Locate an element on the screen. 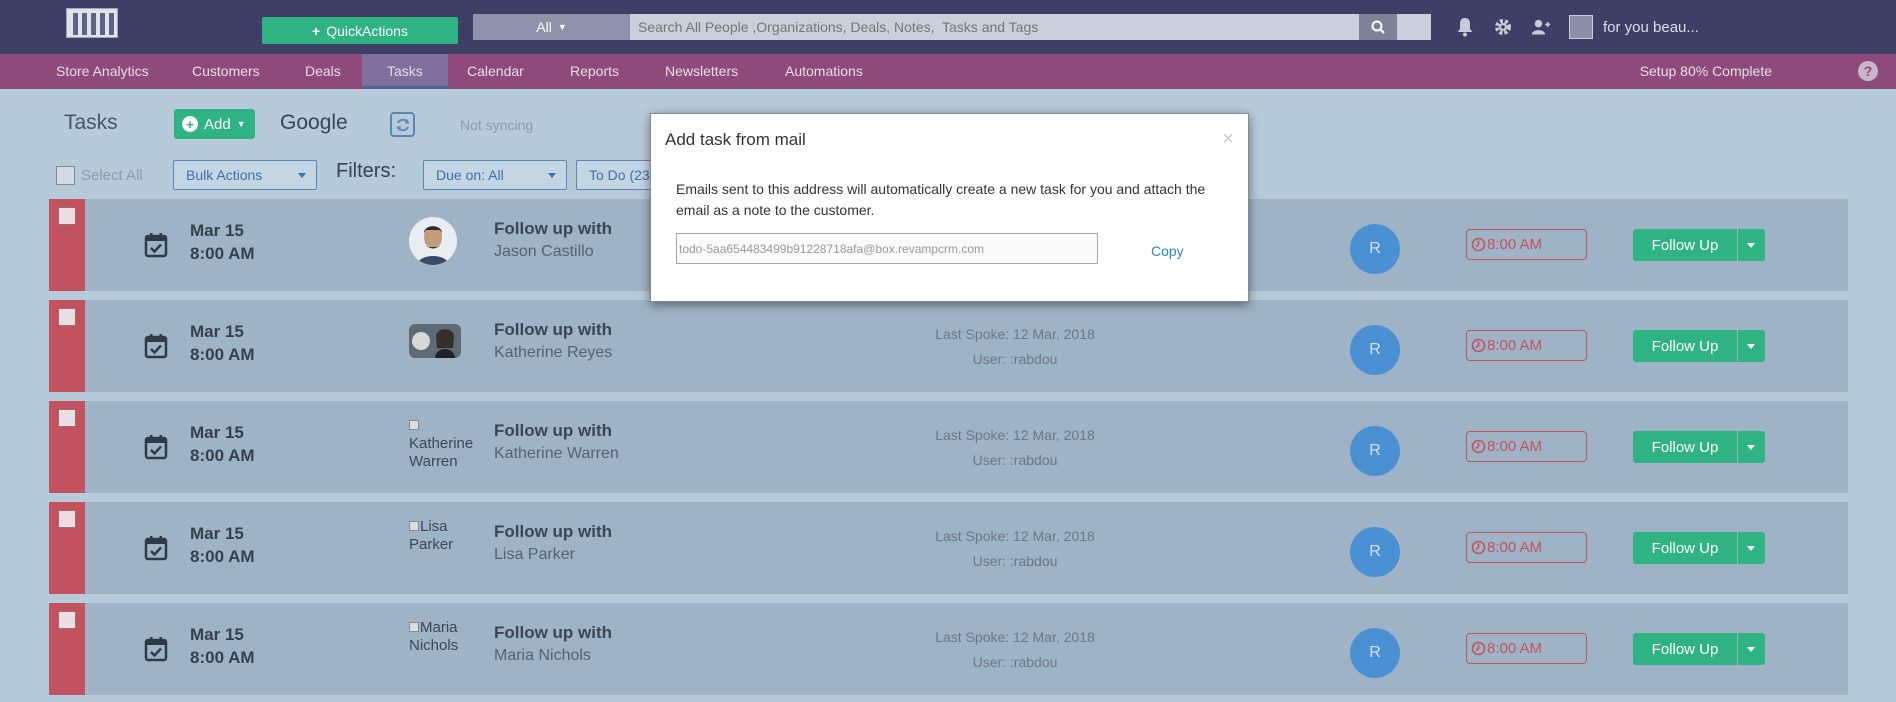 This screenshot has width=1896, height=702. search-input is located at coordinates (1030, 27).